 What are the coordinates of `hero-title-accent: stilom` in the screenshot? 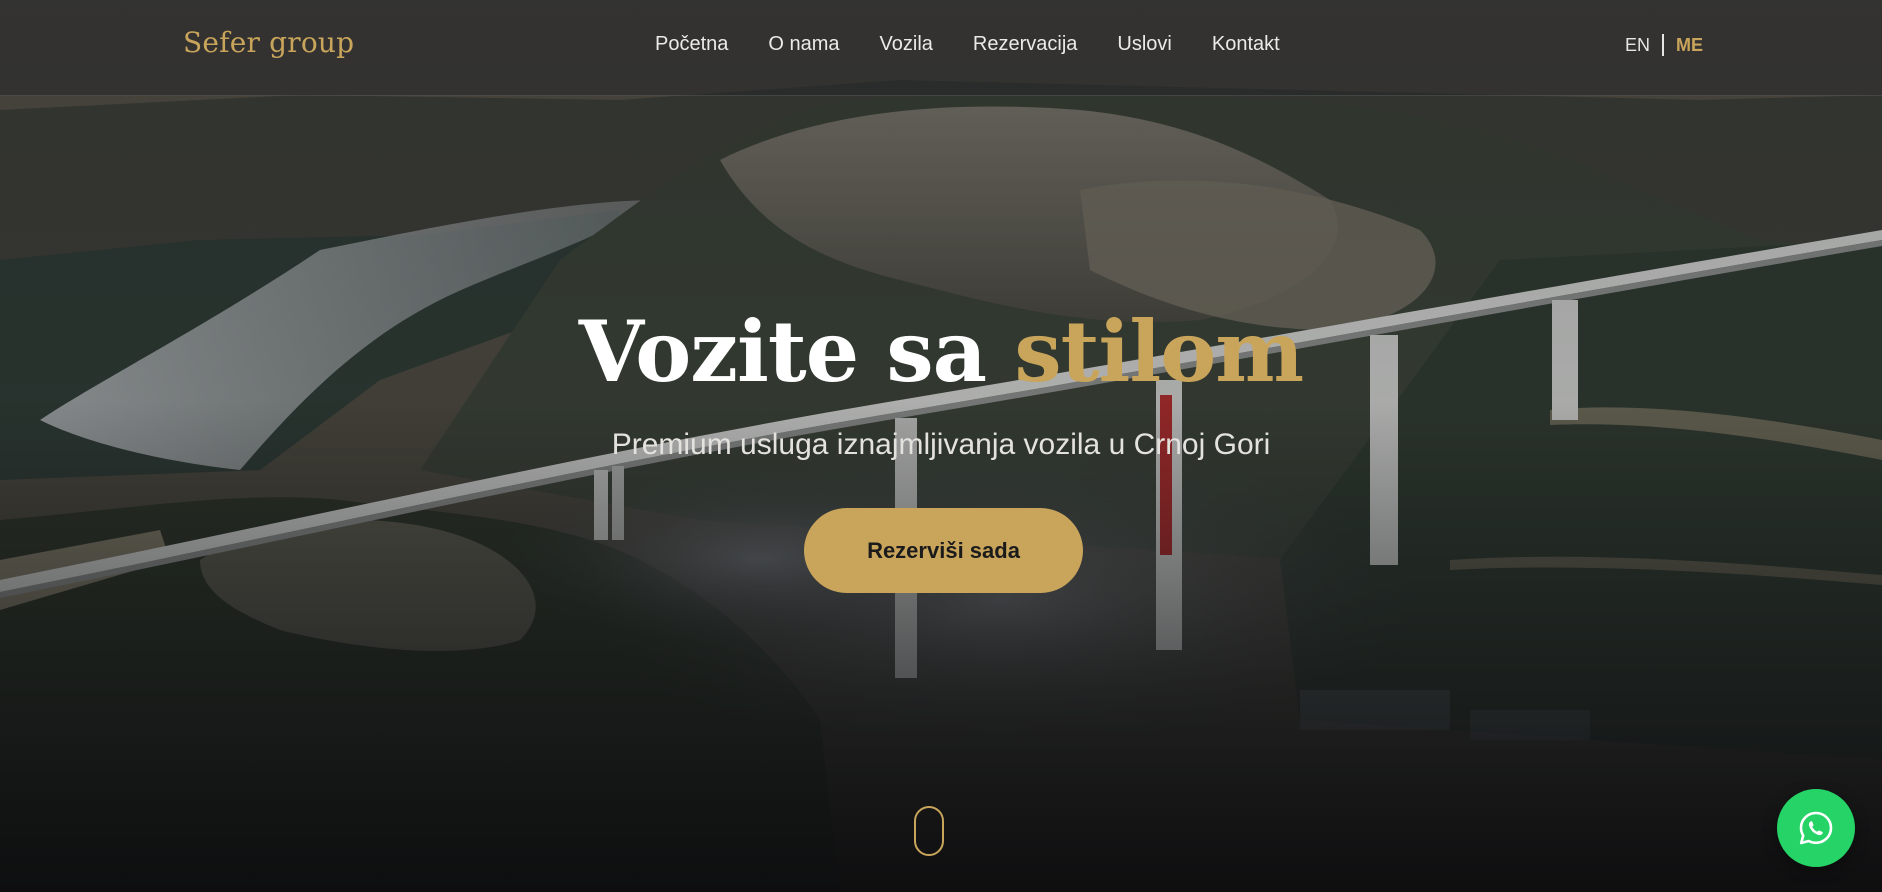 It's located at (1159, 351).